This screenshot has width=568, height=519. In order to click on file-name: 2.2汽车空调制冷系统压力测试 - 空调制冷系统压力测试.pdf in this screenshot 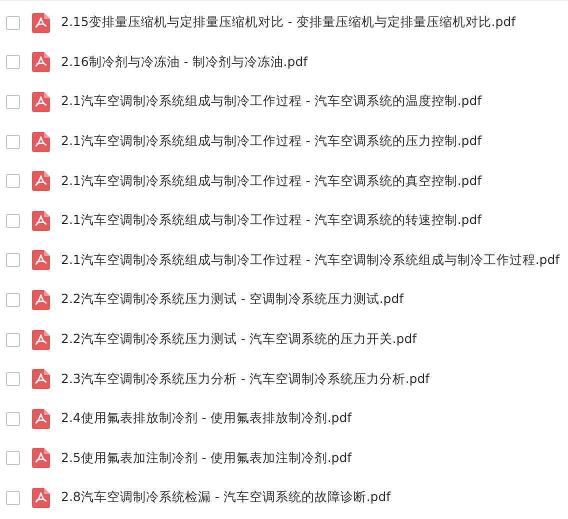, I will do `click(232, 299)`.